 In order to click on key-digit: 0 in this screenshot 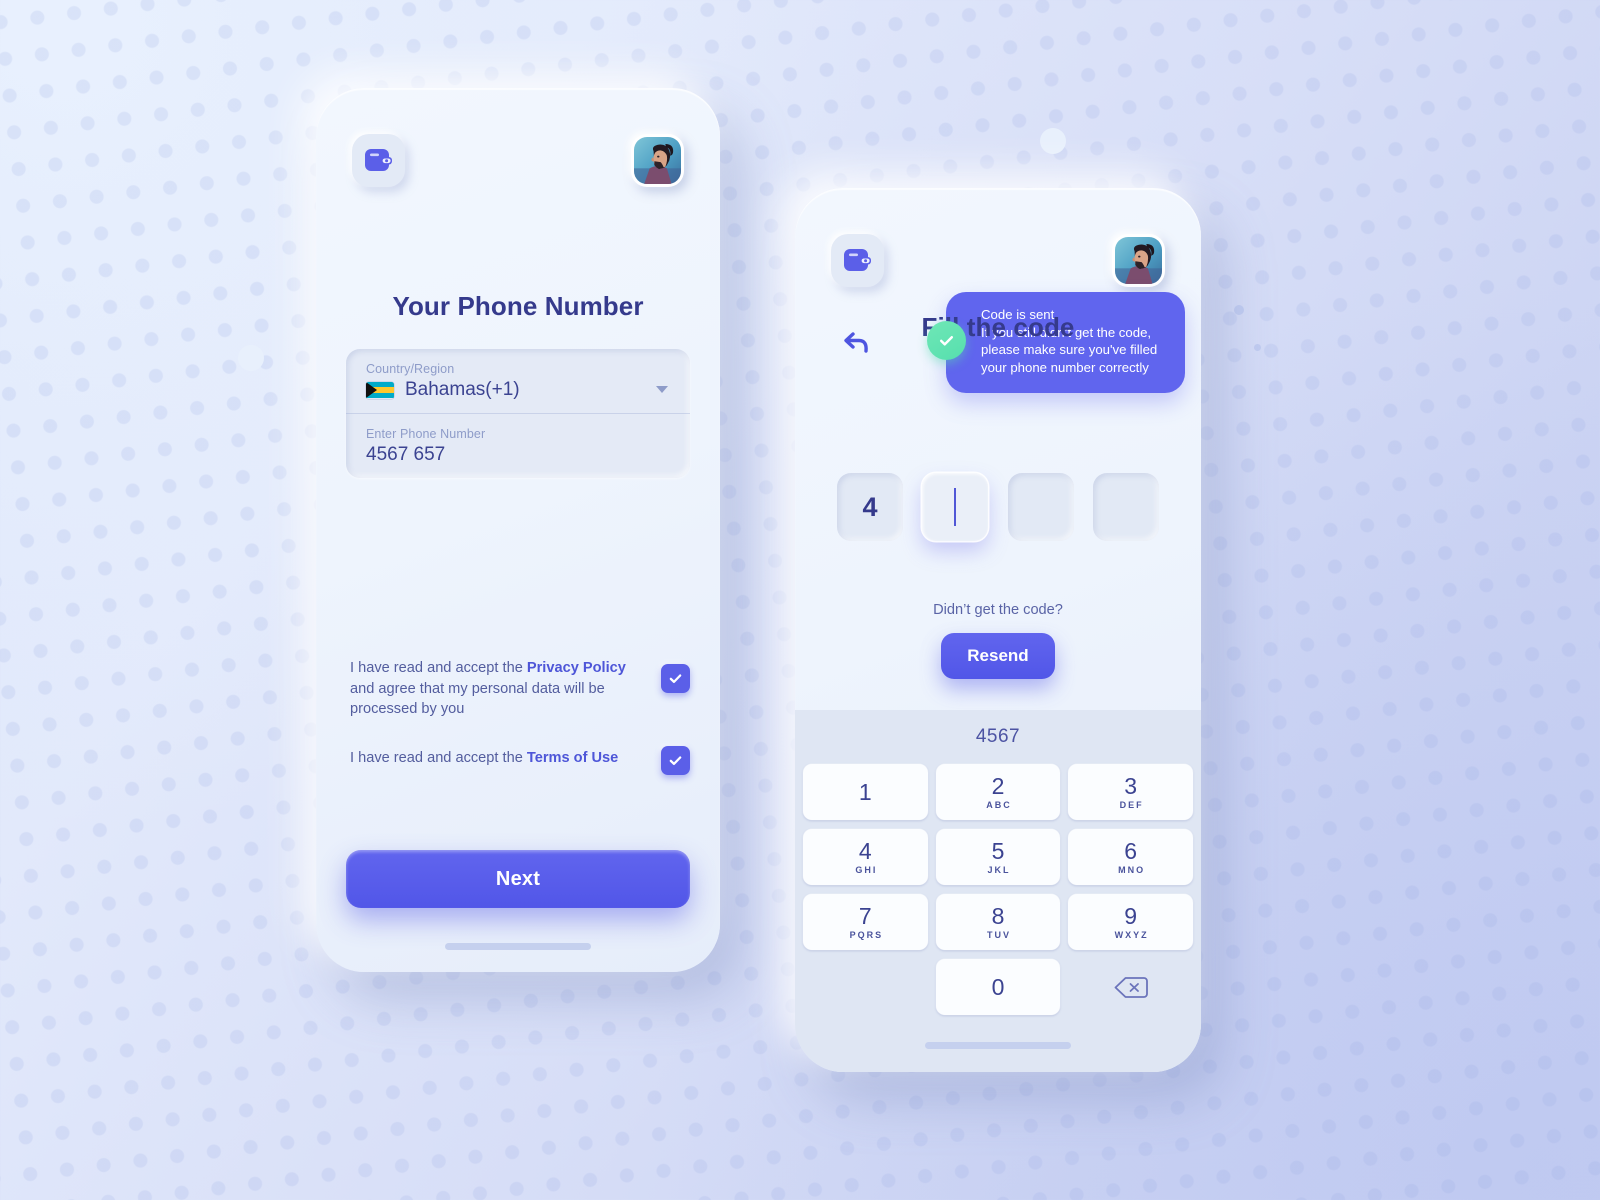, I will do `click(998, 986)`.